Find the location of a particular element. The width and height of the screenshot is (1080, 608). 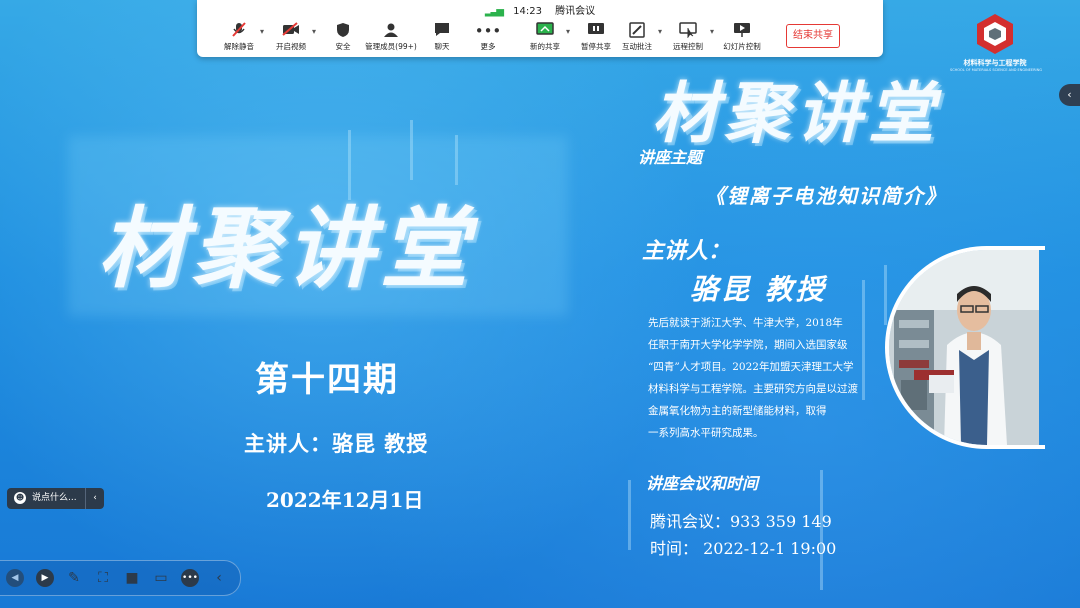

bio-line: 一系列高水平研究成果。 is located at coordinates (706, 433).